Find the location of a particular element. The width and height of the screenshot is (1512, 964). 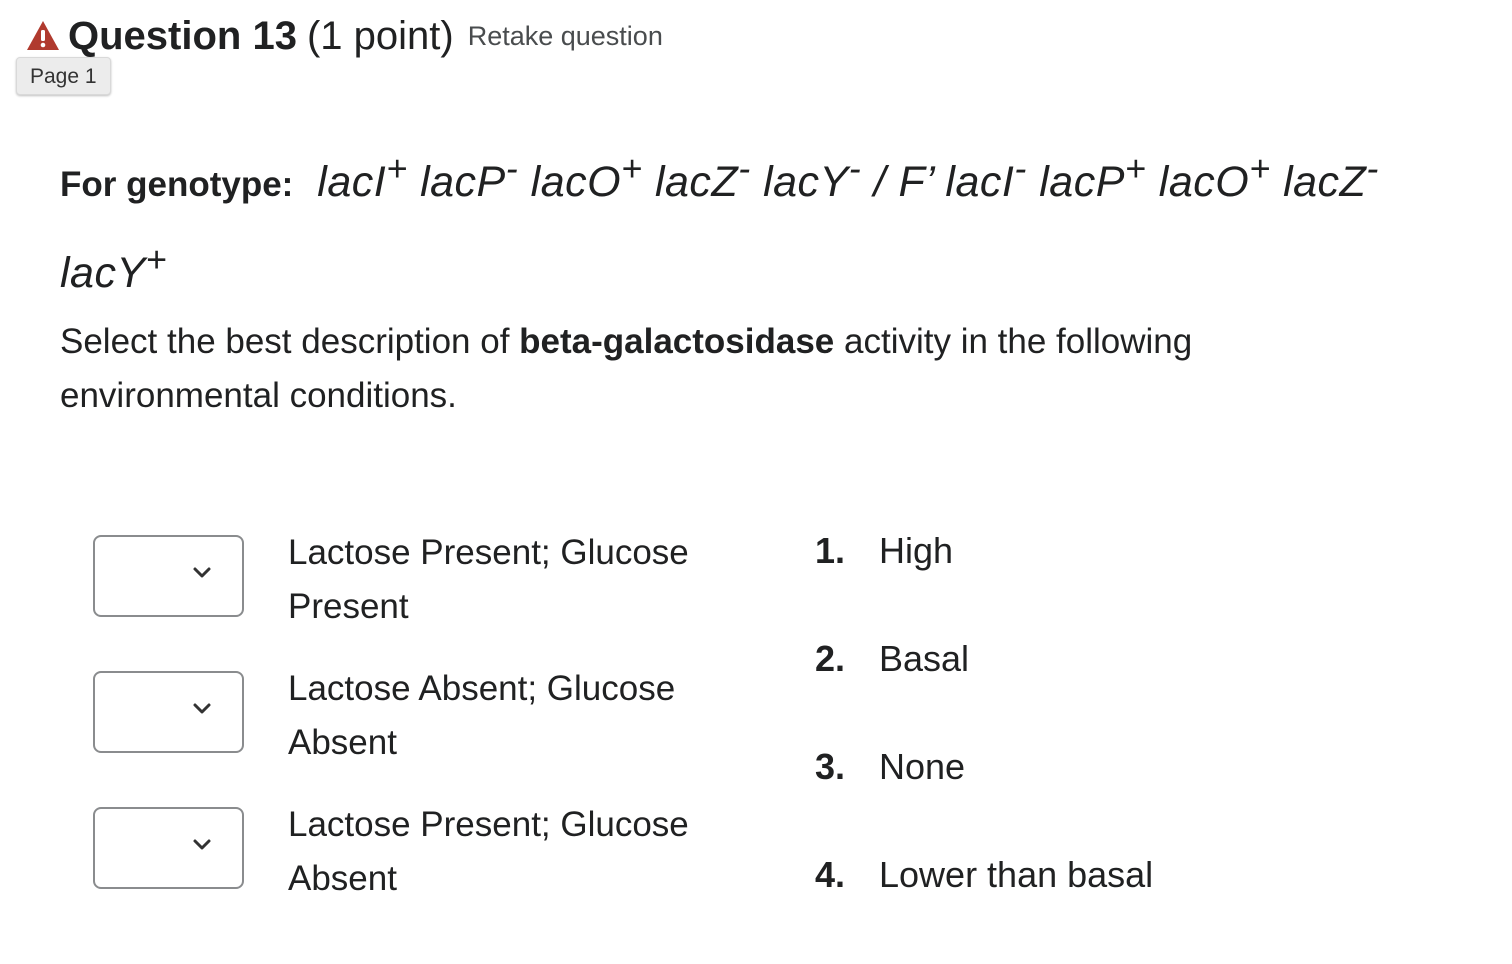

question-points: (1 point) is located at coordinates (380, 35).